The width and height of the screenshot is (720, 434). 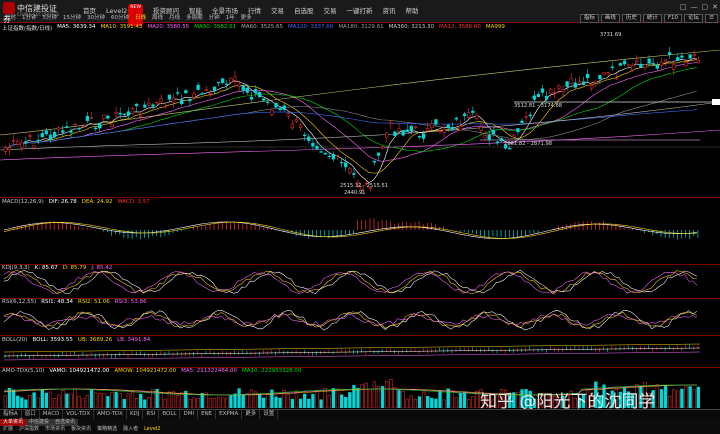 What do you see at coordinates (194, 18) in the screenshot?
I see `period-9: 多周期` at bounding box center [194, 18].